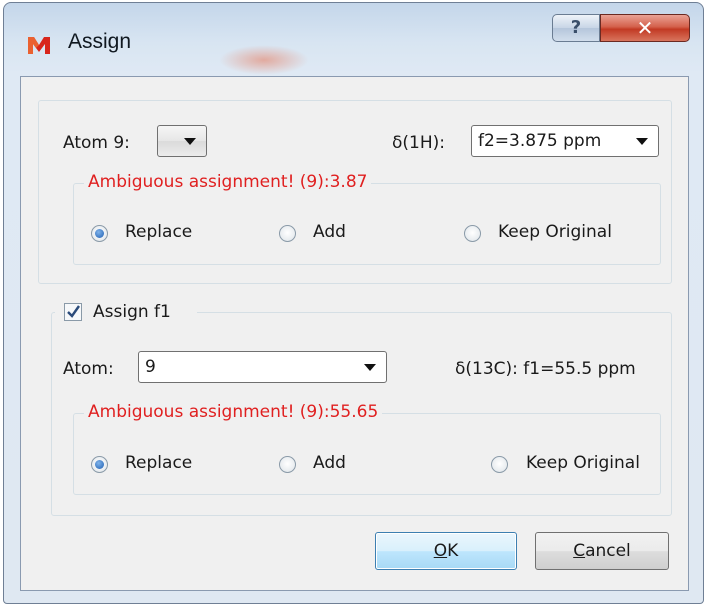 This screenshot has height=606, width=707. Describe the element at coordinates (39, 45) in the screenshot. I see `app-logo-icon` at that location.